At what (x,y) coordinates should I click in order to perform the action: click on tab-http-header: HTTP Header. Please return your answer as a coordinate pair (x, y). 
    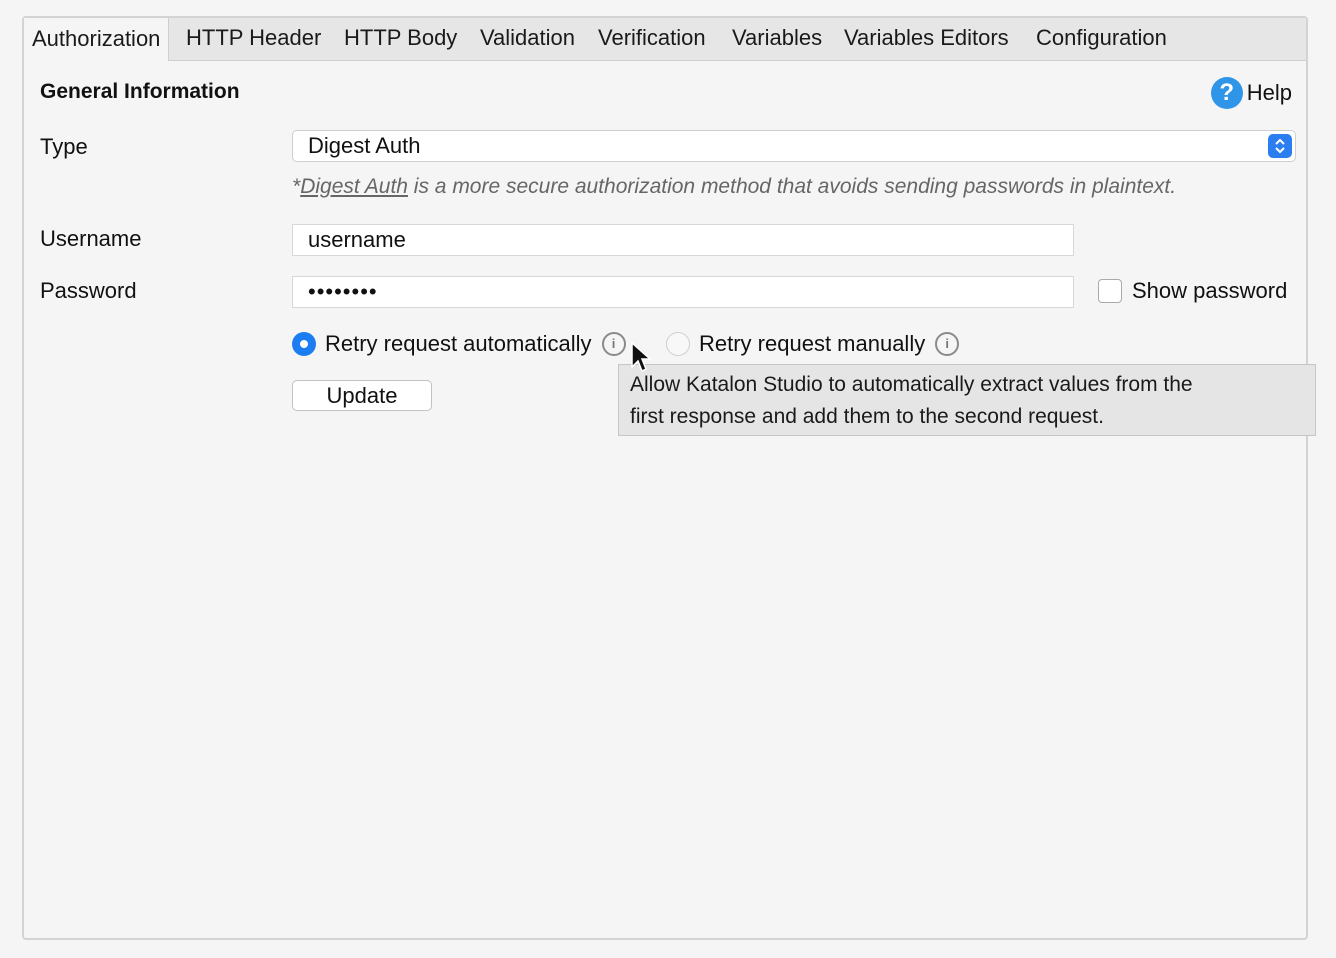
    Looking at the image, I should click on (253, 39).